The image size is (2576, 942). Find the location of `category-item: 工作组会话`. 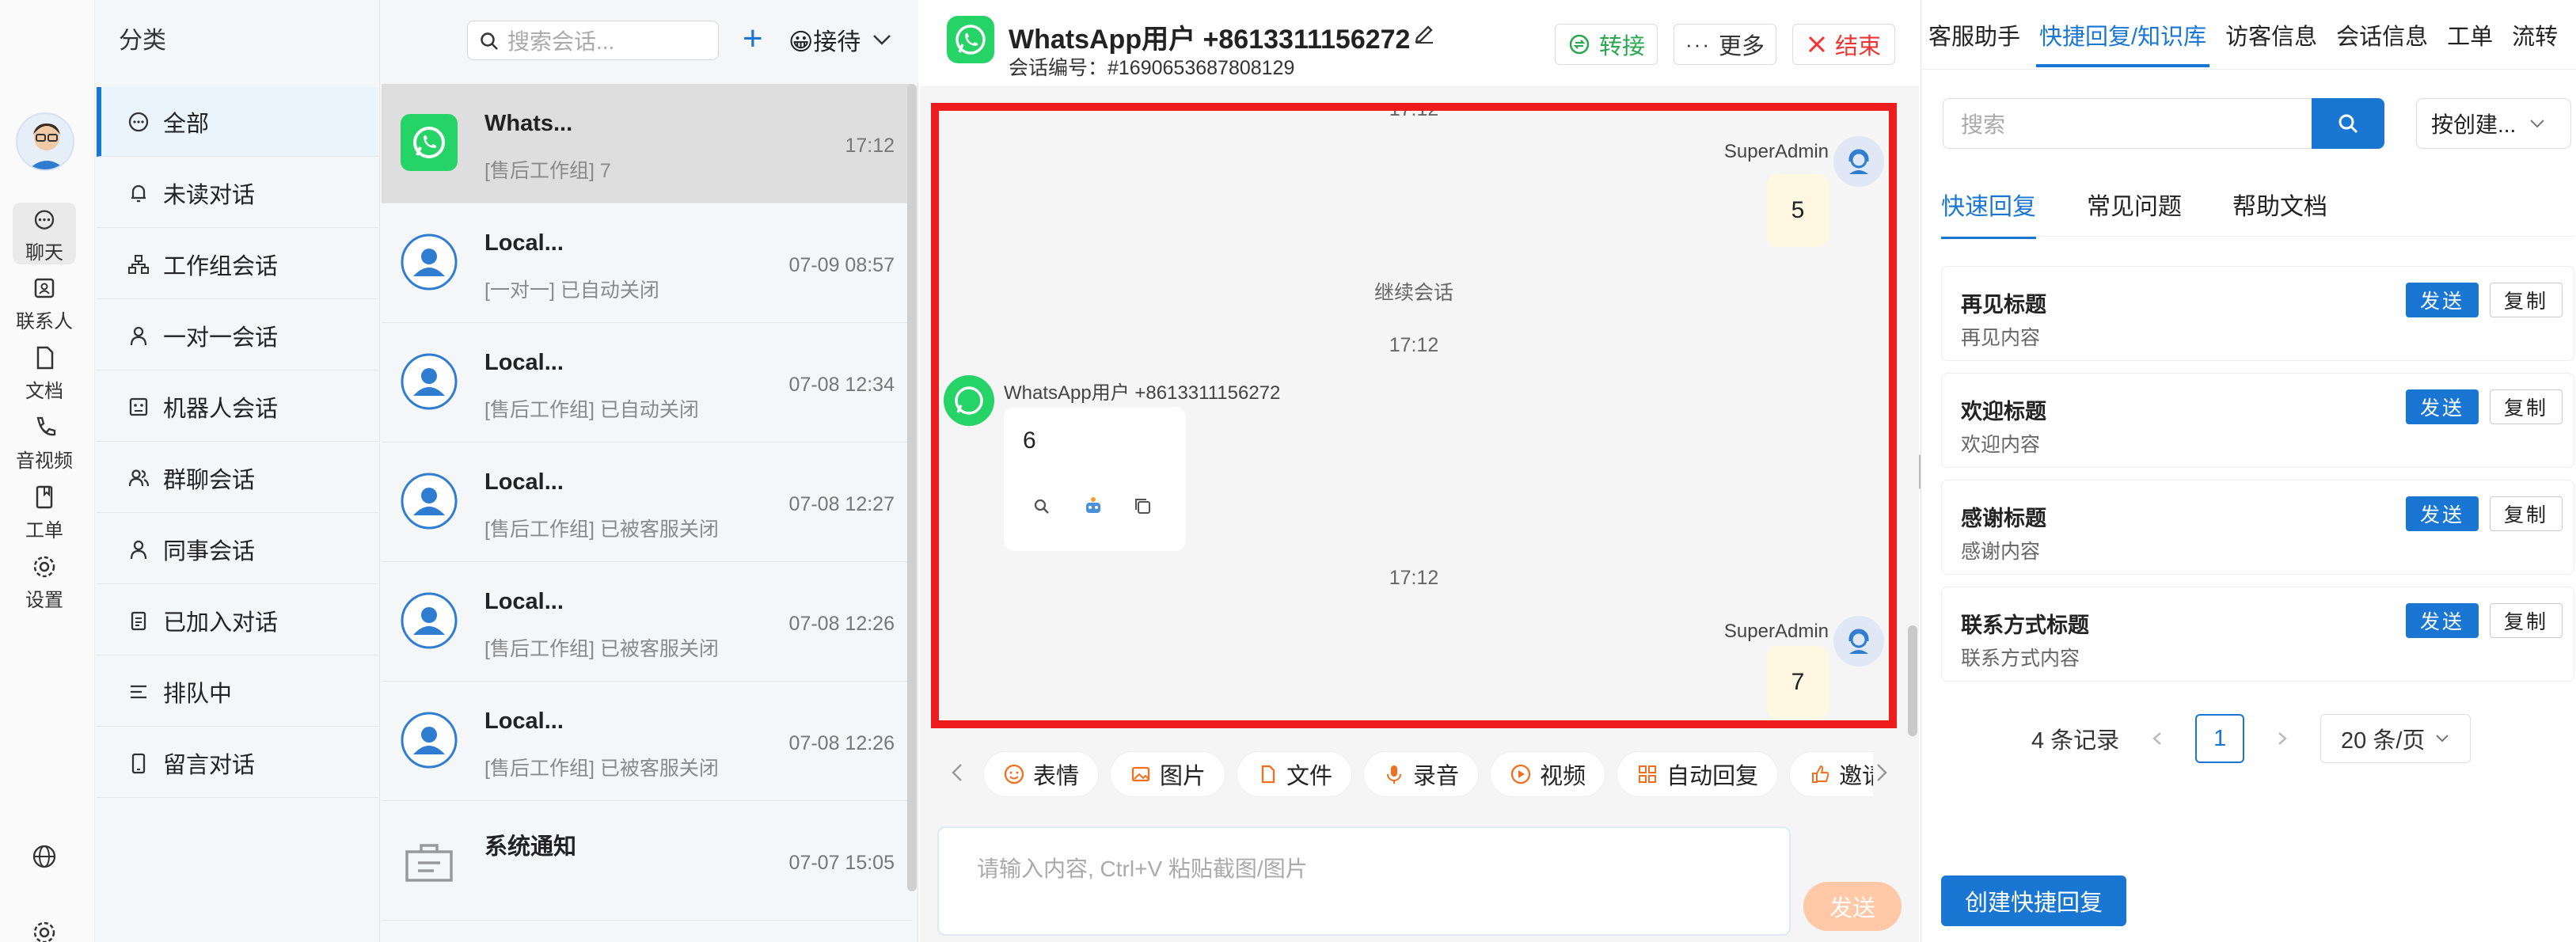

category-item: 工作组会话 is located at coordinates (238, 264).